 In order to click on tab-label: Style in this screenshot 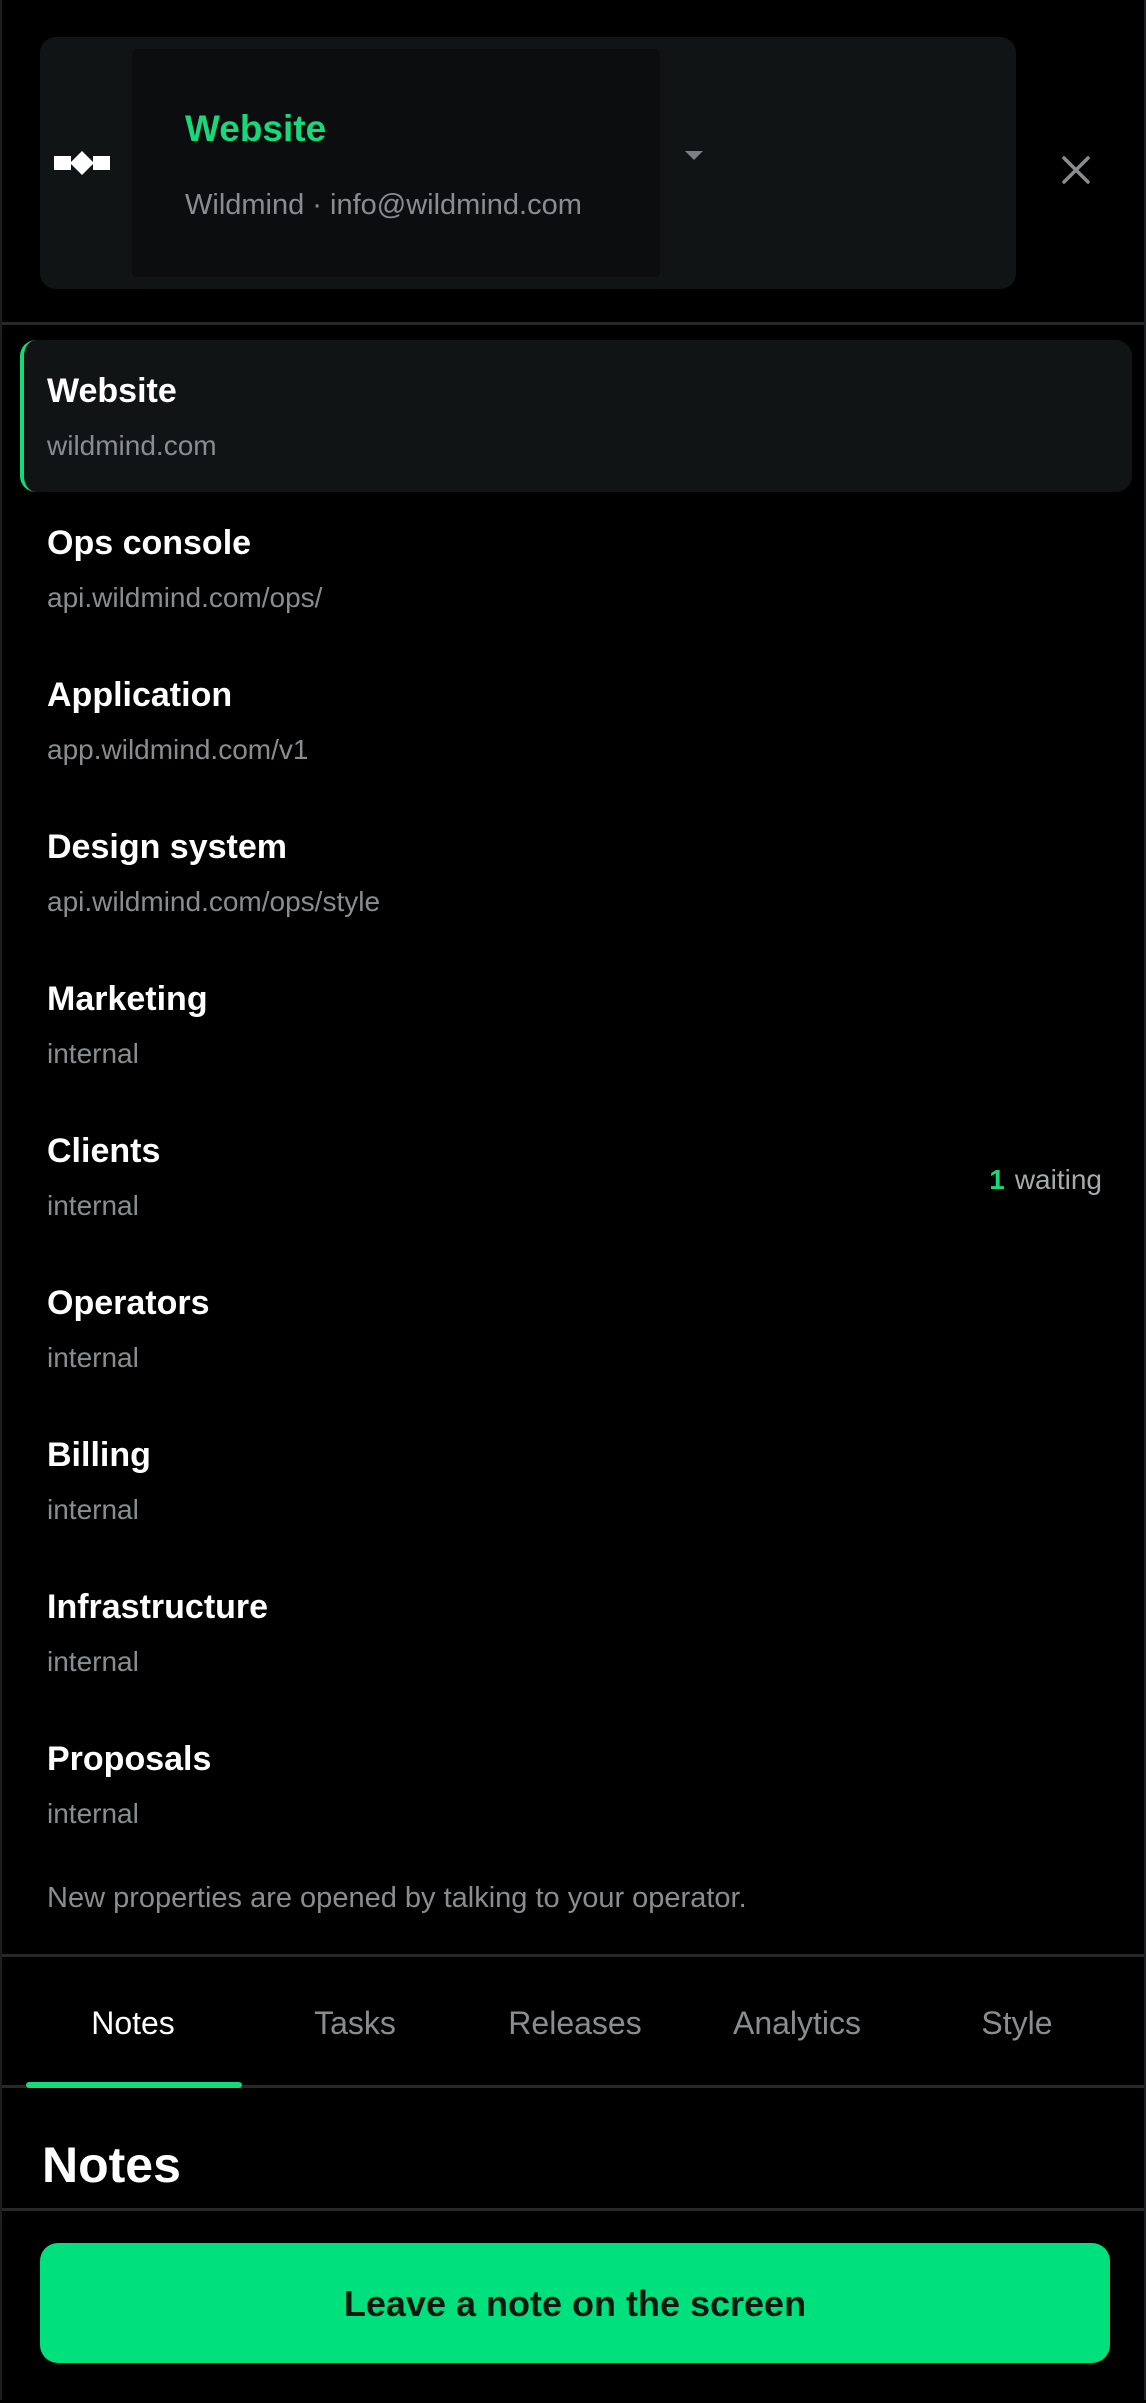, I will do `click(1017, 2023)`.